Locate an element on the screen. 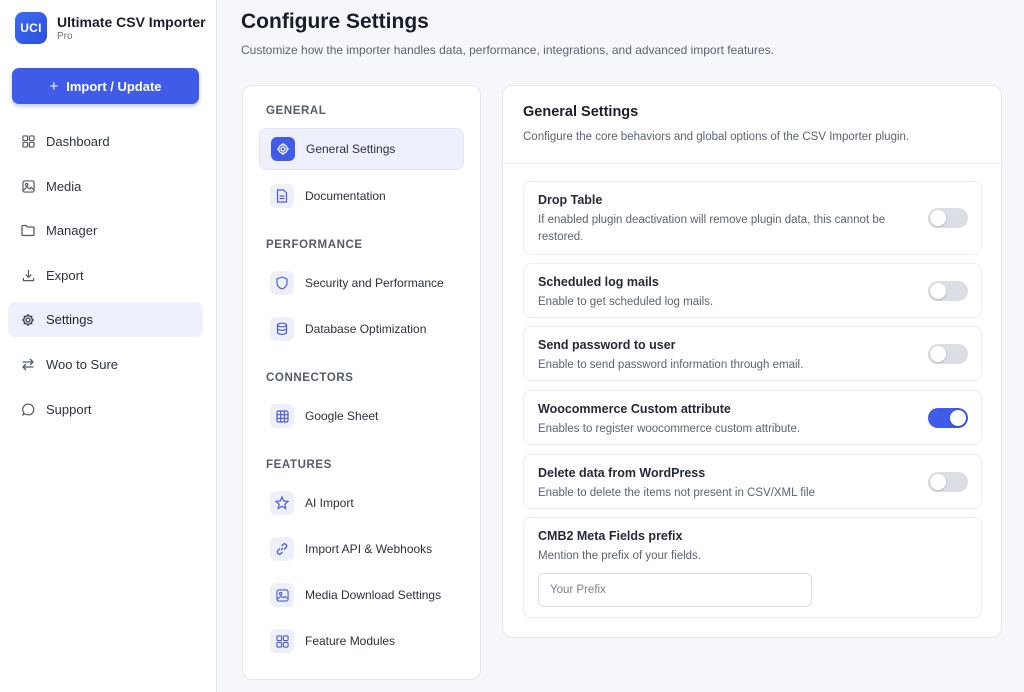 This screenshot has width=1024, height=692. nav-label: Woo to Sure is located at coordinates (82, 364).